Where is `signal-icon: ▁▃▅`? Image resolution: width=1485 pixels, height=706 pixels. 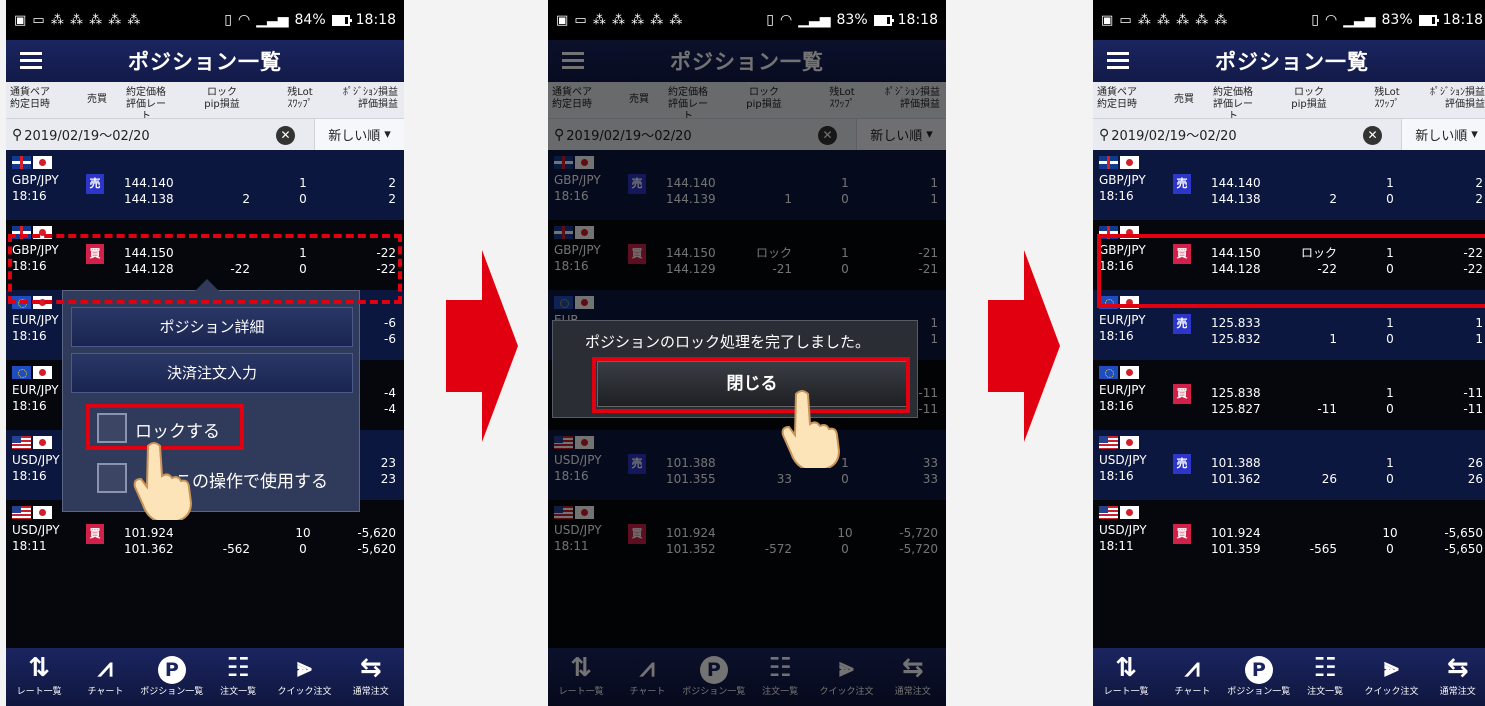 signal-icon: ▁▃▅ is located at coordinates (1359, 20).